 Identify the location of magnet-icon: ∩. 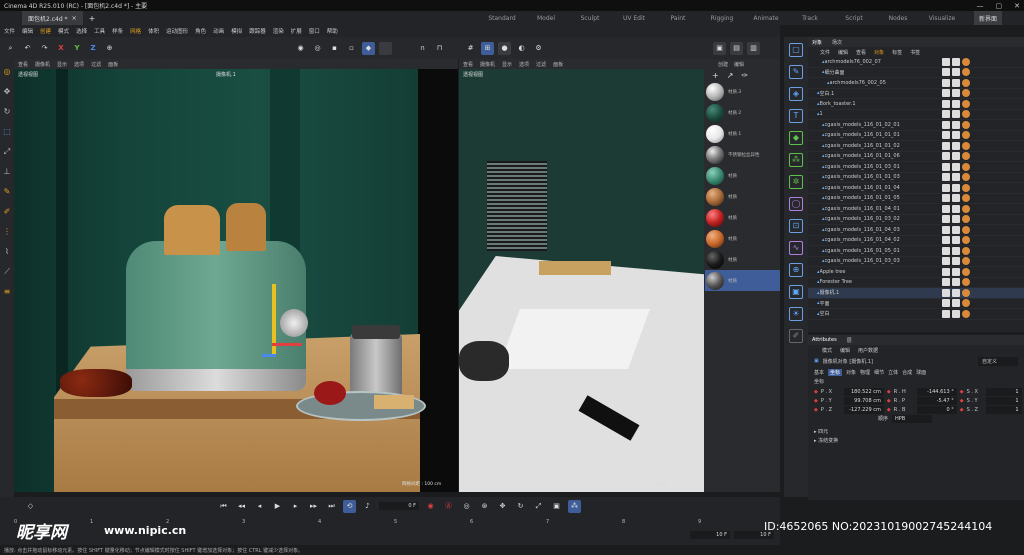
(422, 48).